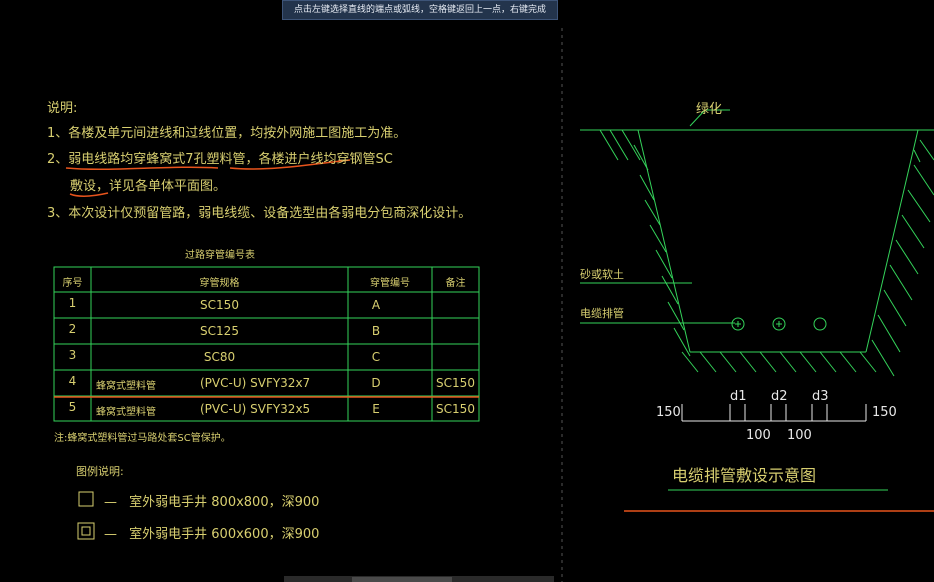  What do you see at coordinates (72, 303) in the screenshot?
I see `table-row-1-no: 1` at bounding box center [72, 303].